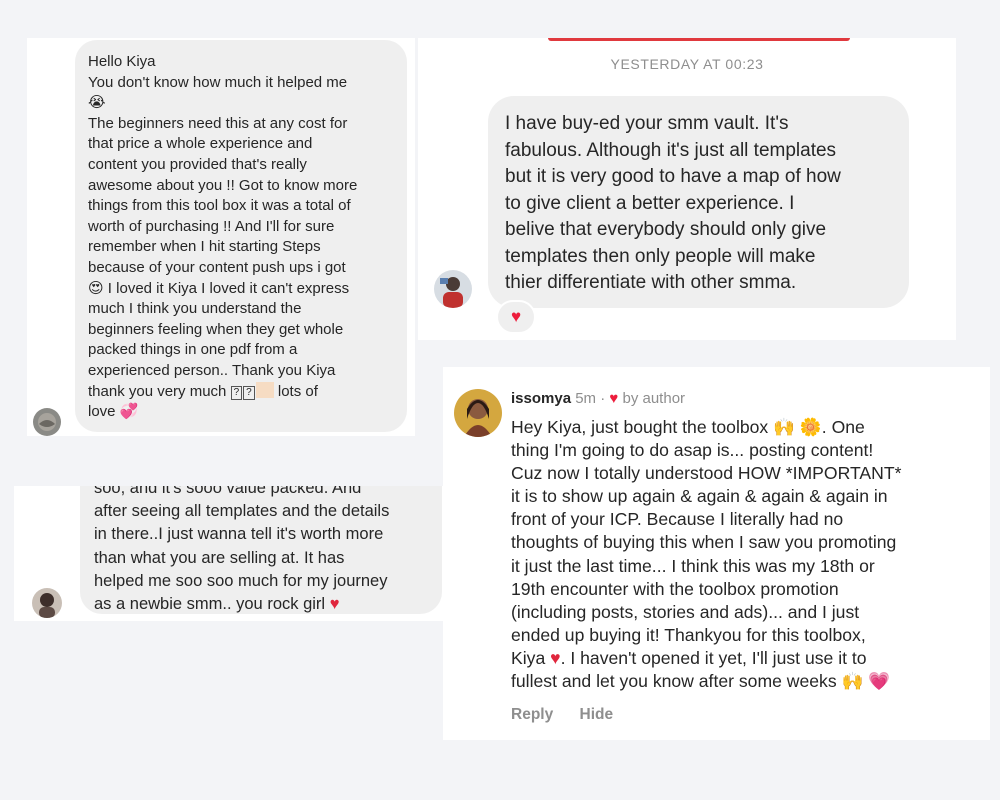 Image resolution: width=1000 pixels, height=800 pixels. What do you see at coordinates (297, 391) in the screenshot?
I see `message-segment: lots of` at bounding box center [297, 391].